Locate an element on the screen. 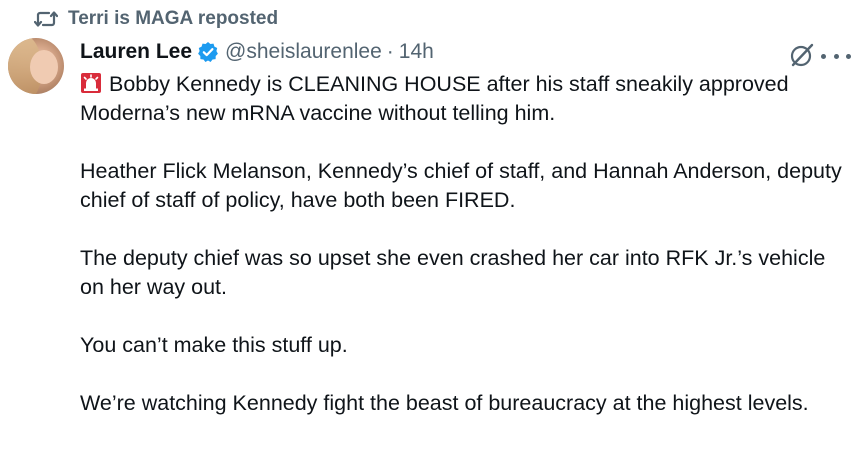 This screenshot has width=858, height=467. tweet-header: Lauren Lee @sheislaurenlee · 14h is located at coordinates (257, 52).